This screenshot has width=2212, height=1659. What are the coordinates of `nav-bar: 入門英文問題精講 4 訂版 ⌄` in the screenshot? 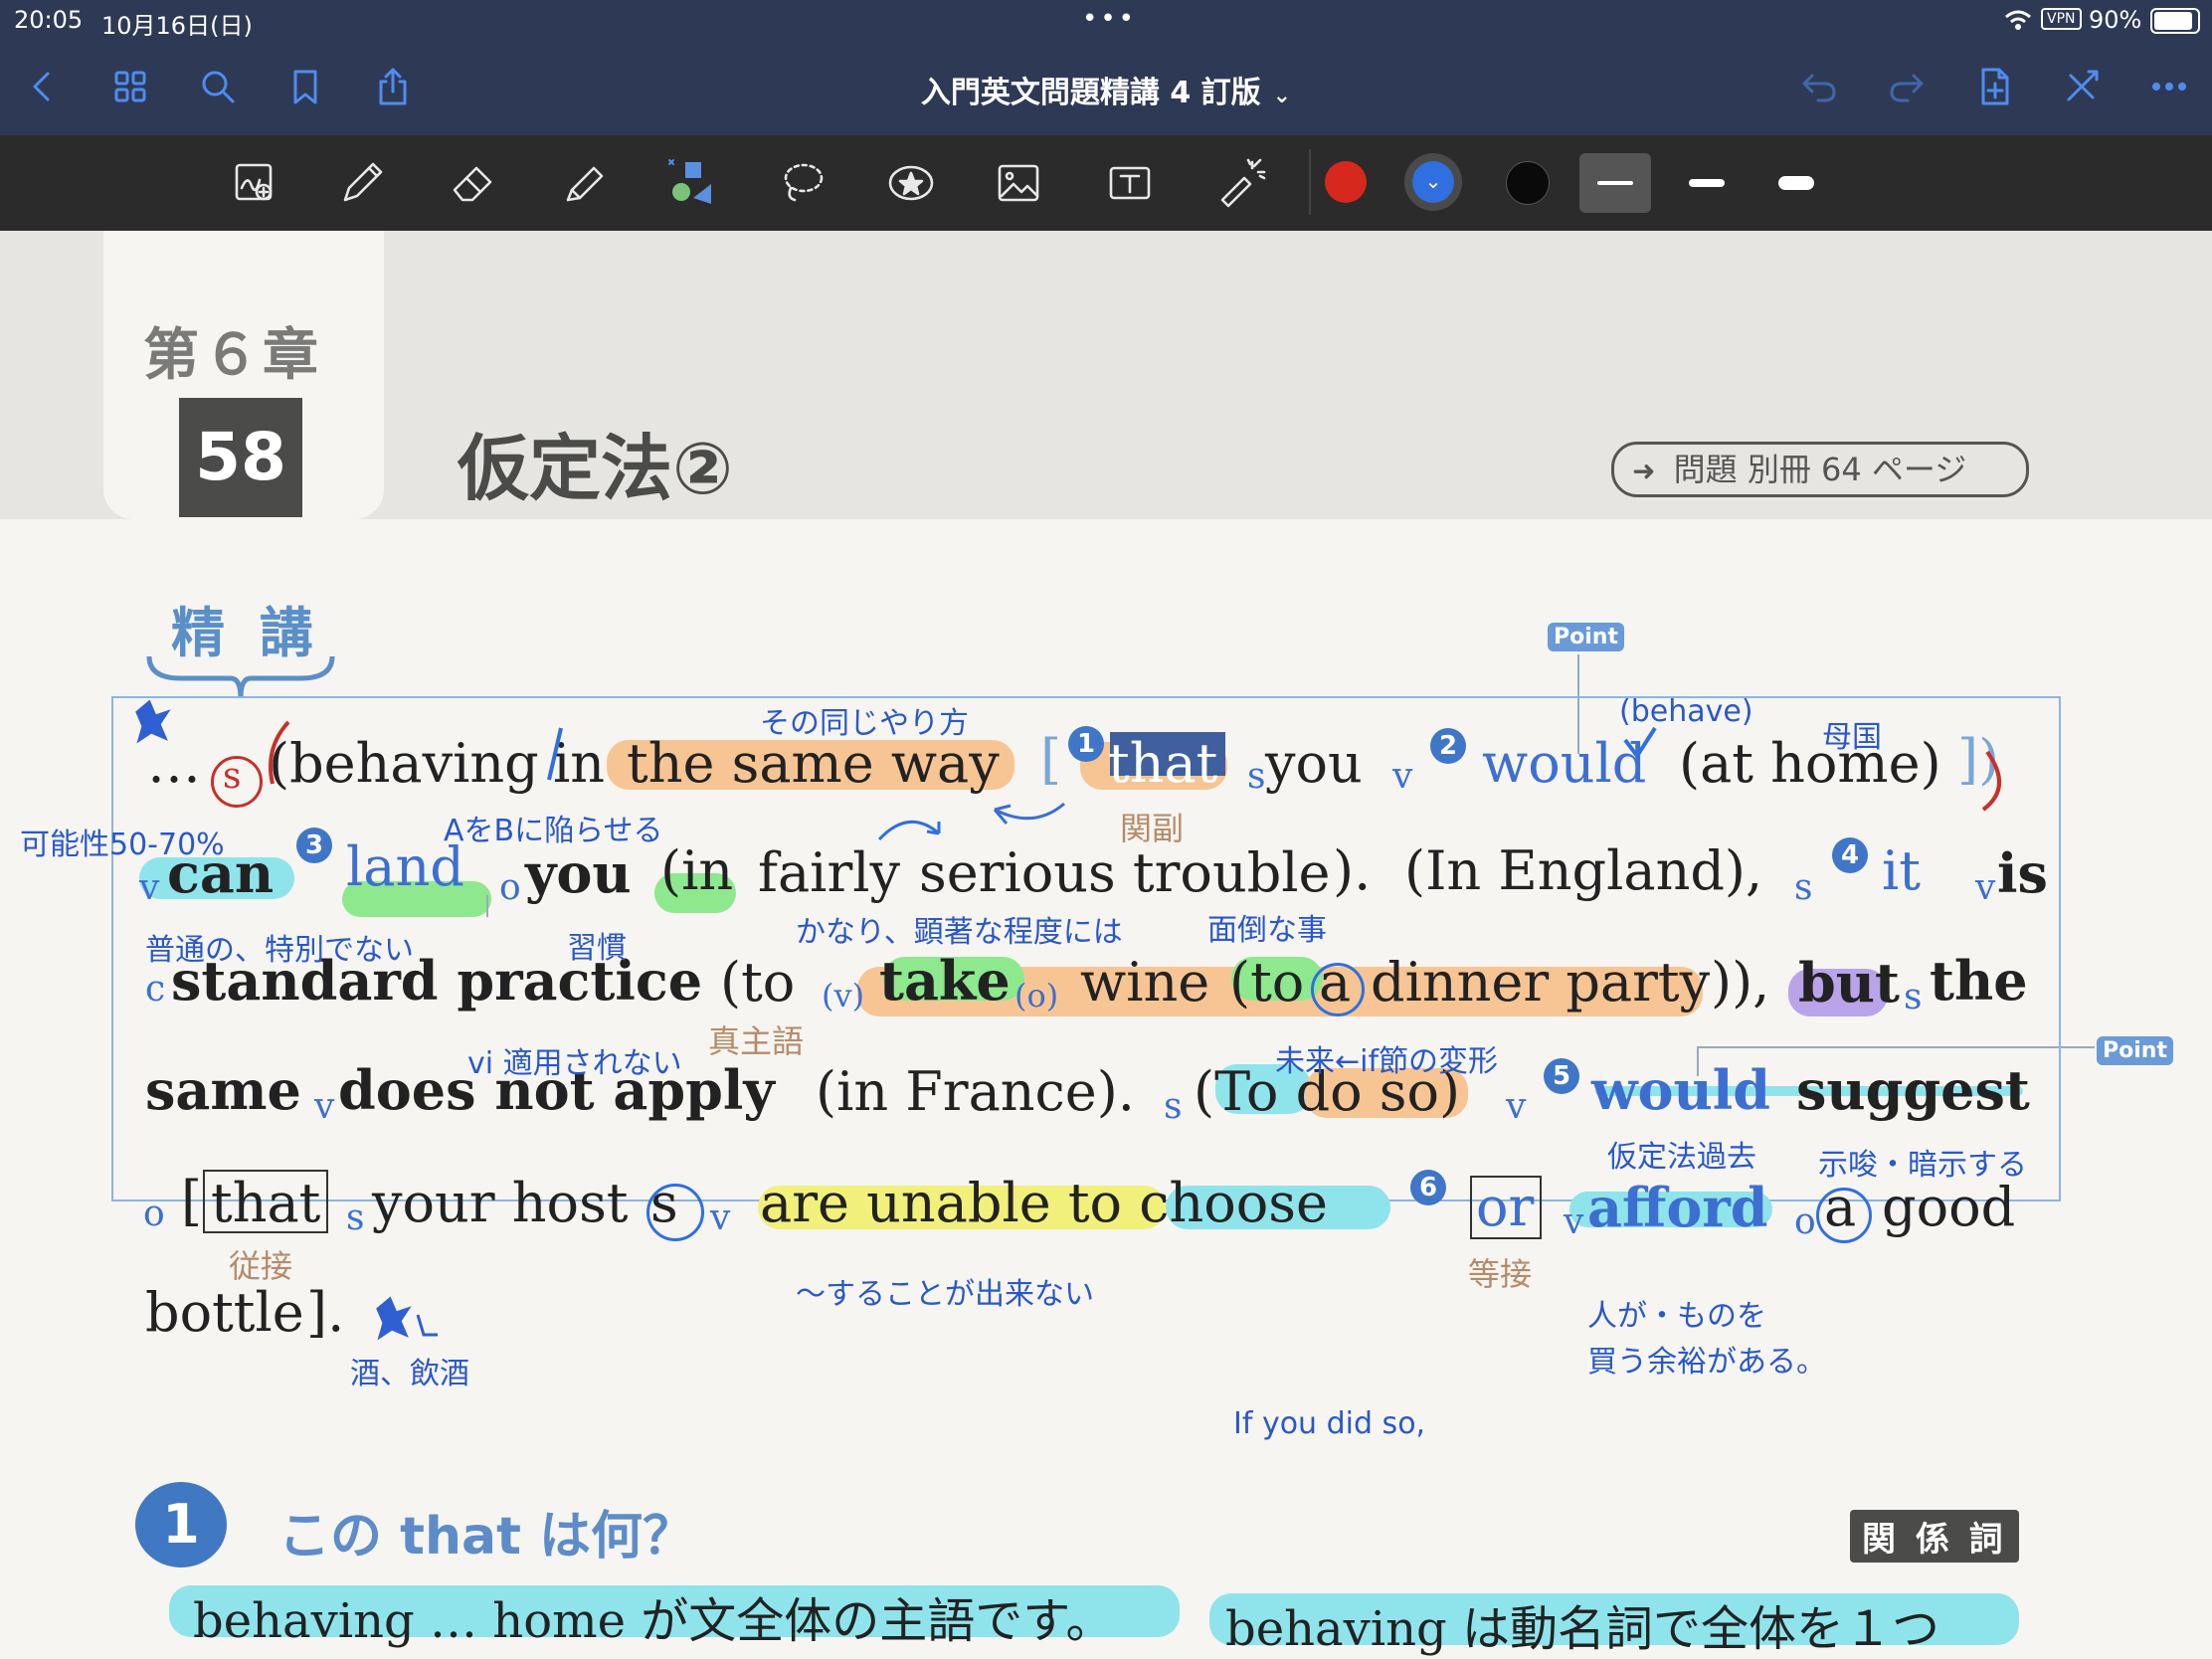 It's located at (1106, 87).